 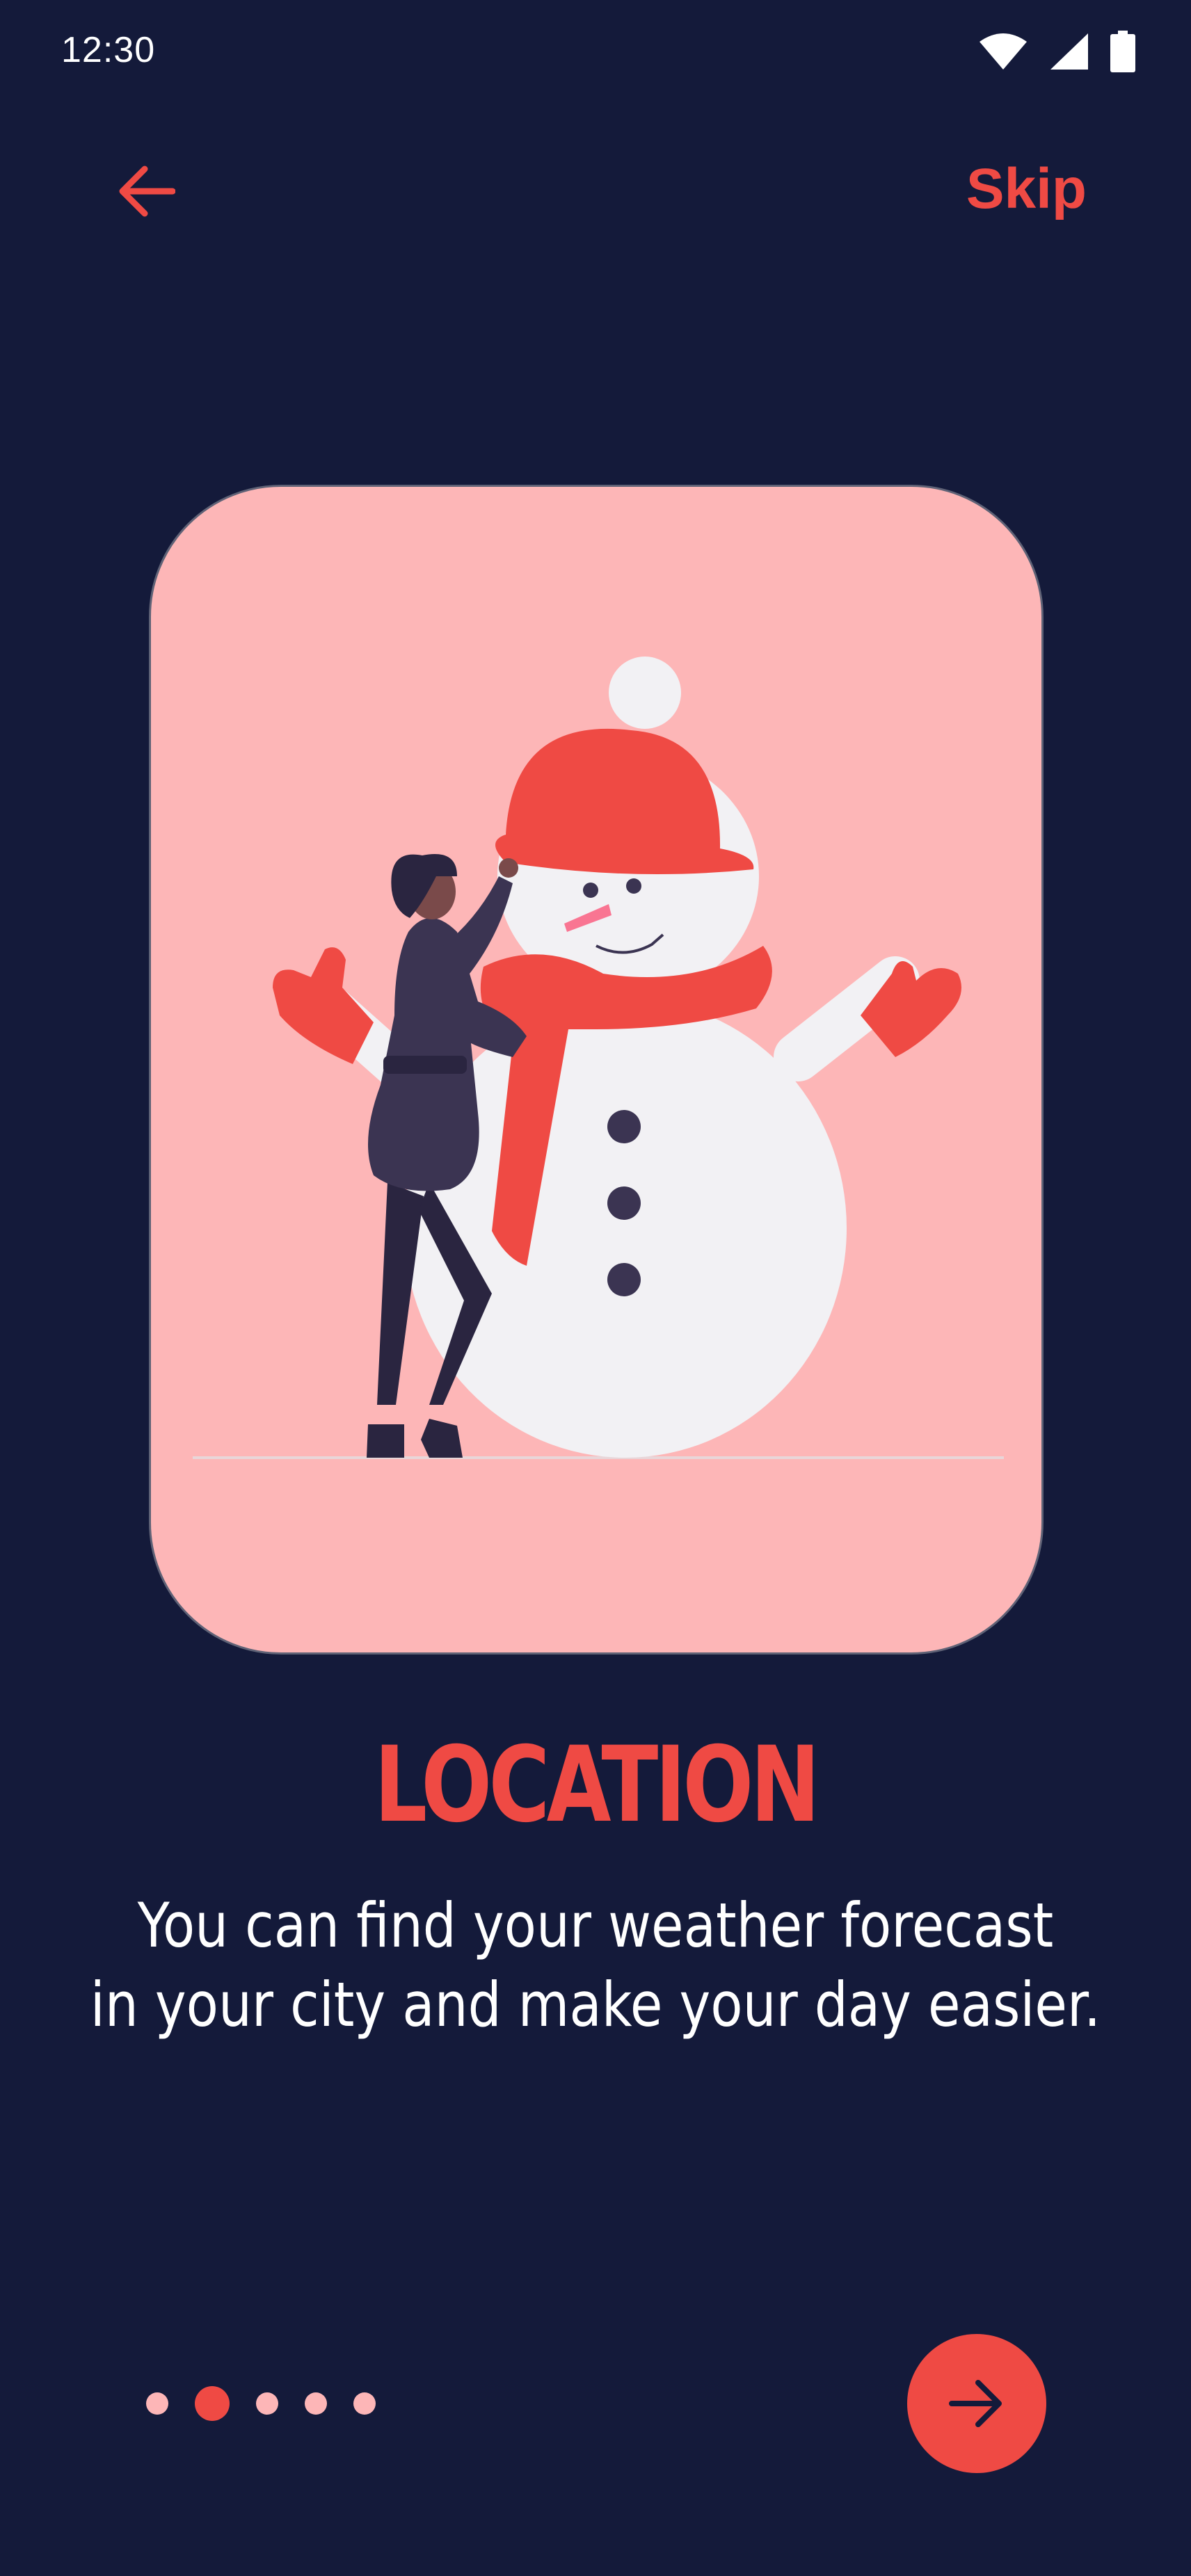 I want to click on page-dot-2-active, so click(x=212, y=2403).